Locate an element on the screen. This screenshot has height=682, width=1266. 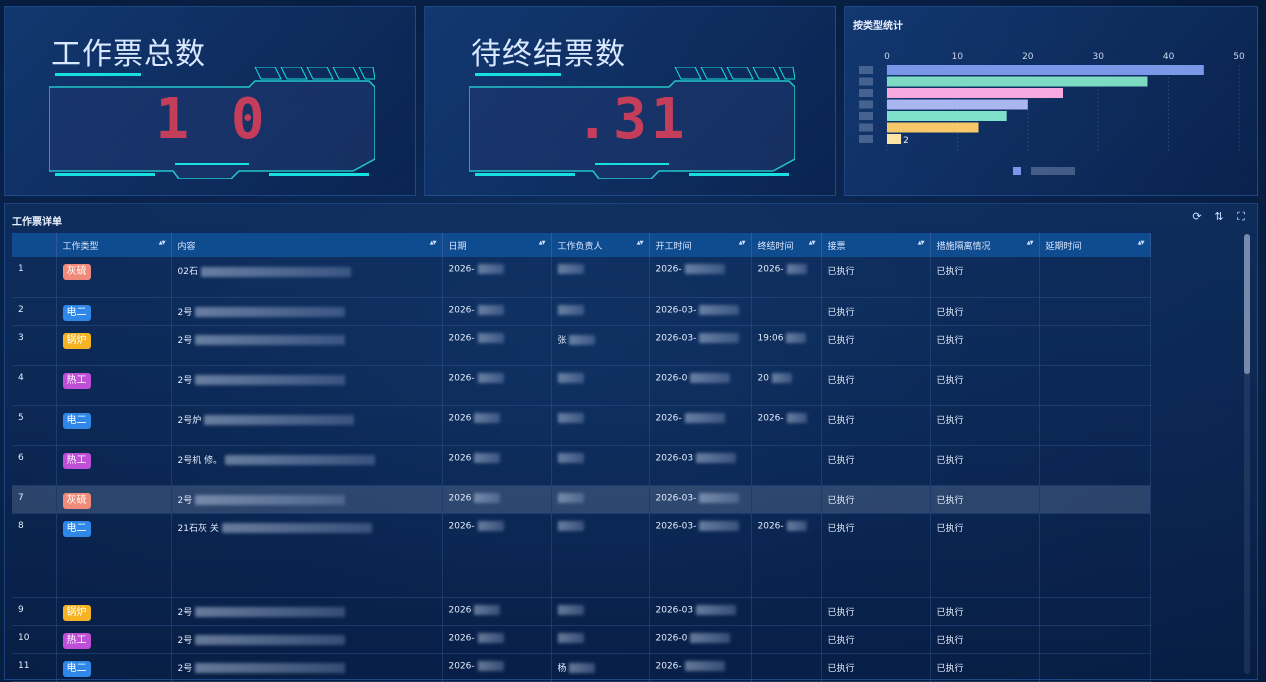
column-header: 接票 ▲▼ is located at coordinates (876, 245).